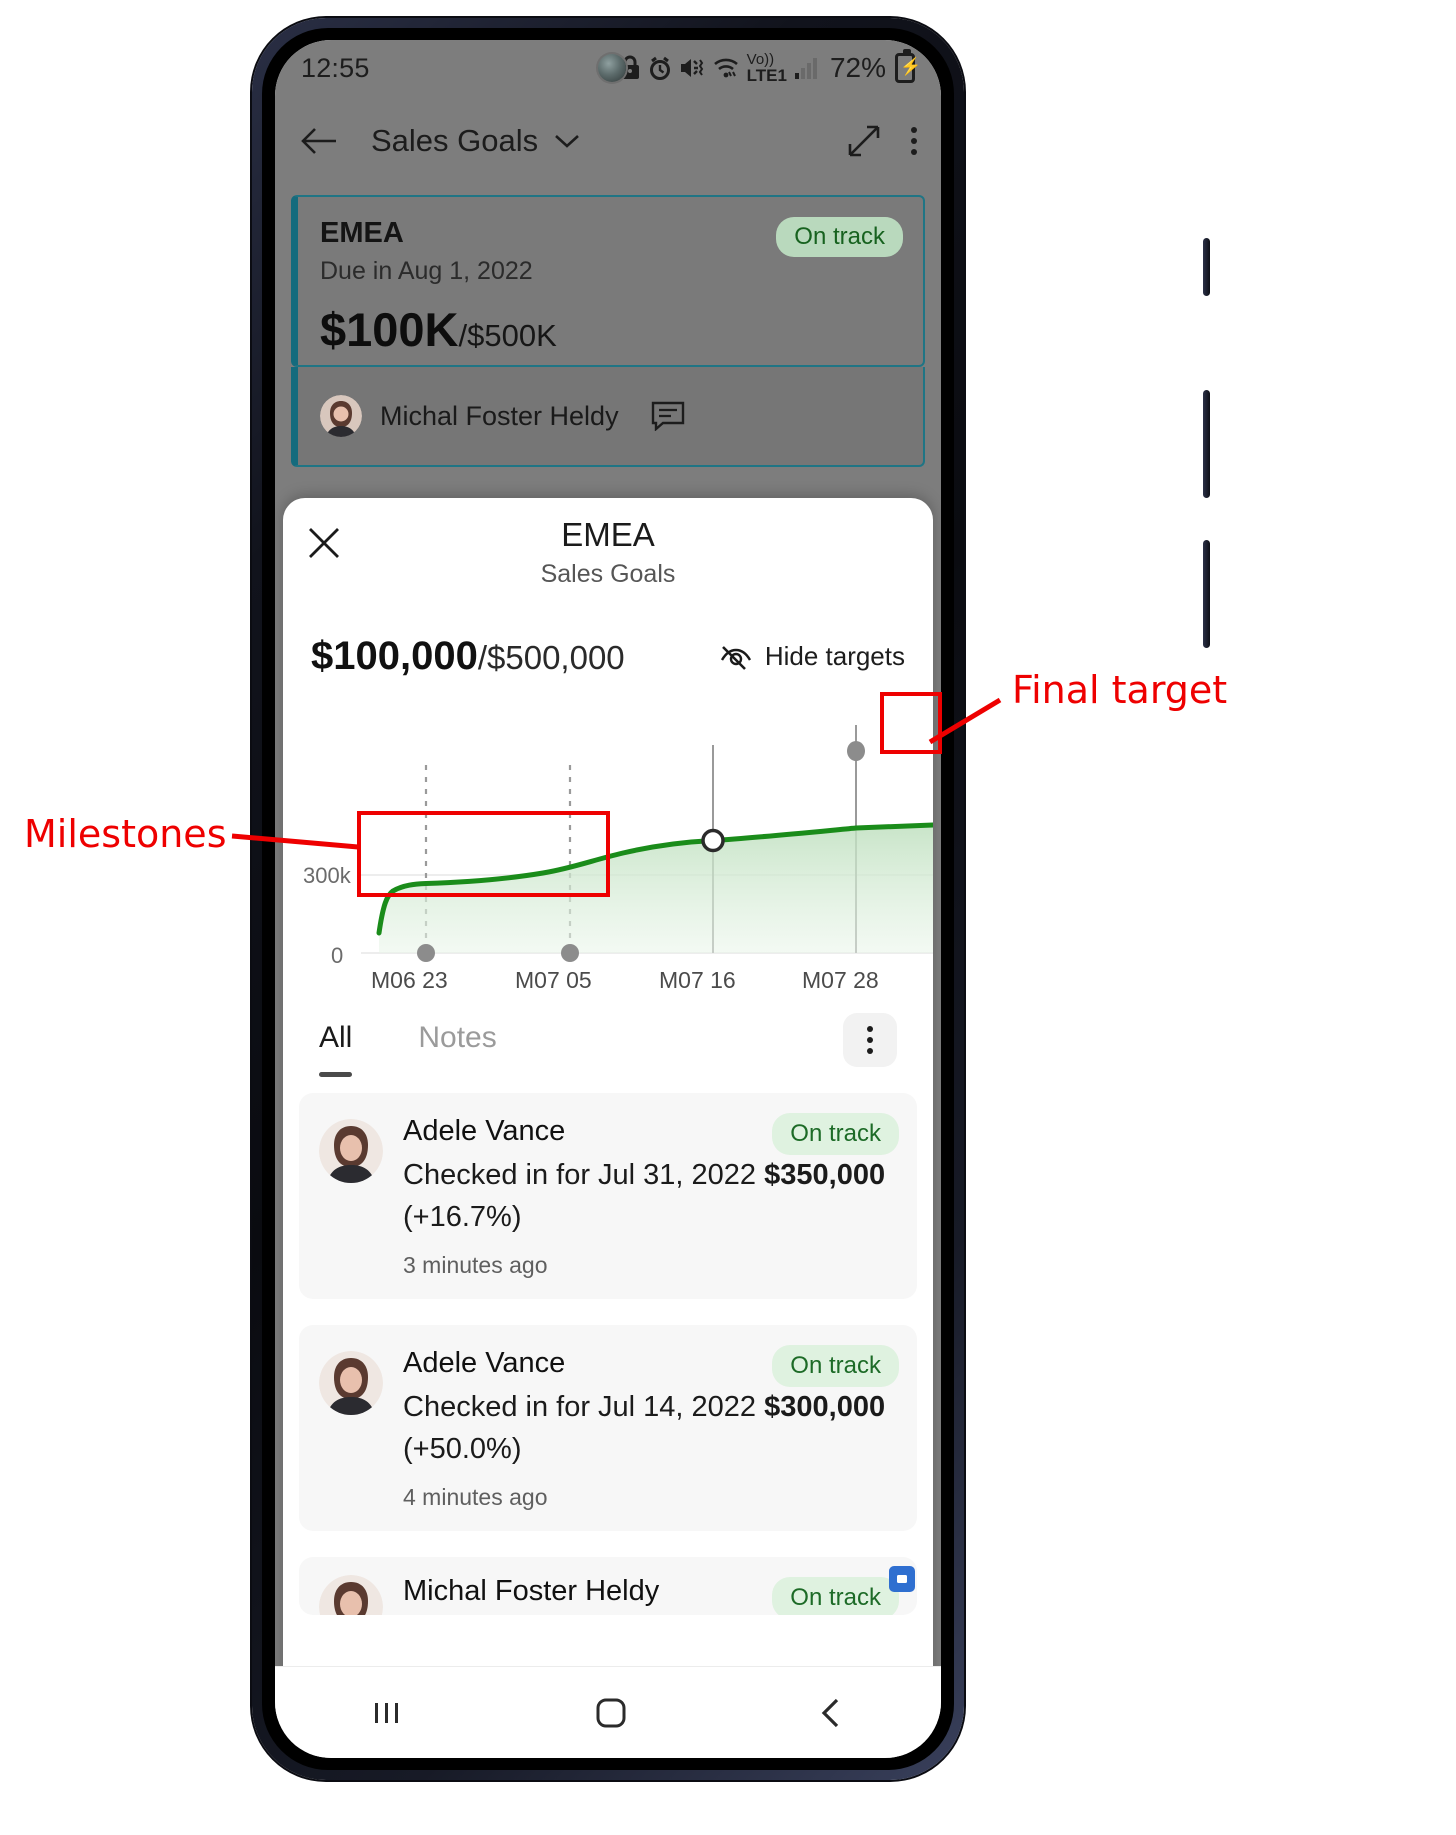  What do you see at coordinates (475, 1265) in the screenshot?
I see `checkin-timestamp: 3 minutes ago` at bounding box center [475, 1265].